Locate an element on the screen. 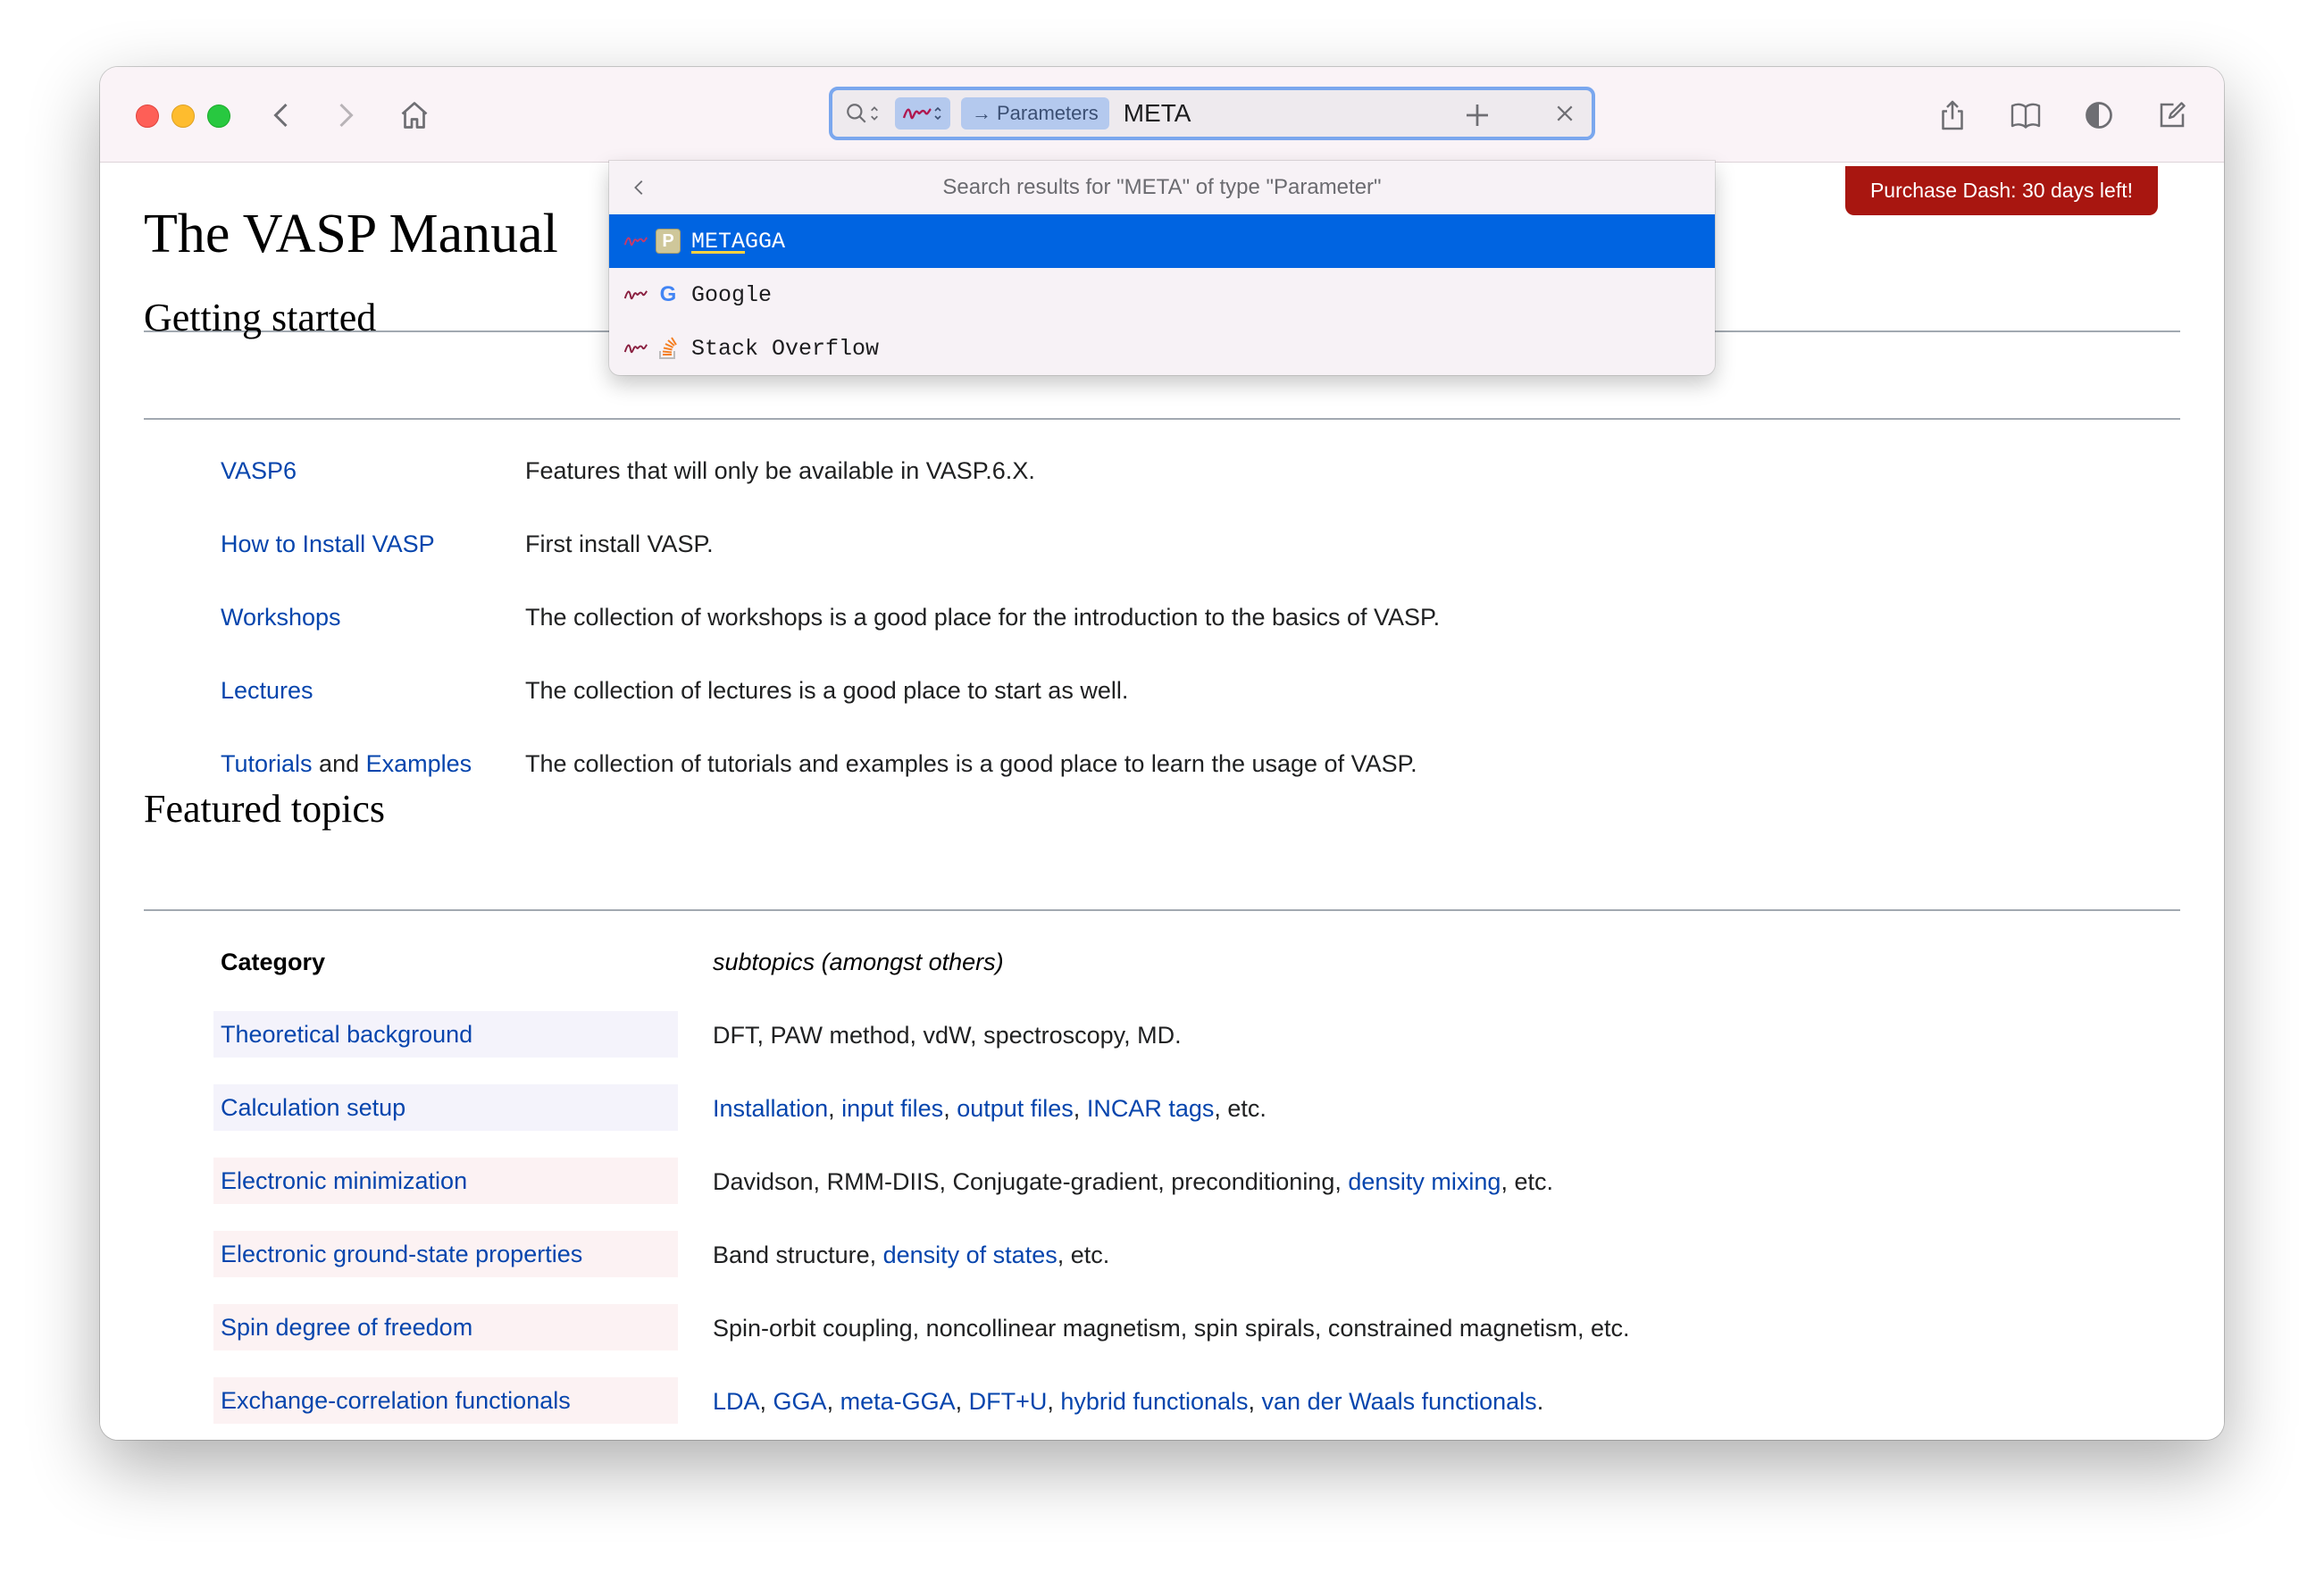 This screenshot has height=1572, width=2324. bookmarks-button is located at coordinates (2025, 115).